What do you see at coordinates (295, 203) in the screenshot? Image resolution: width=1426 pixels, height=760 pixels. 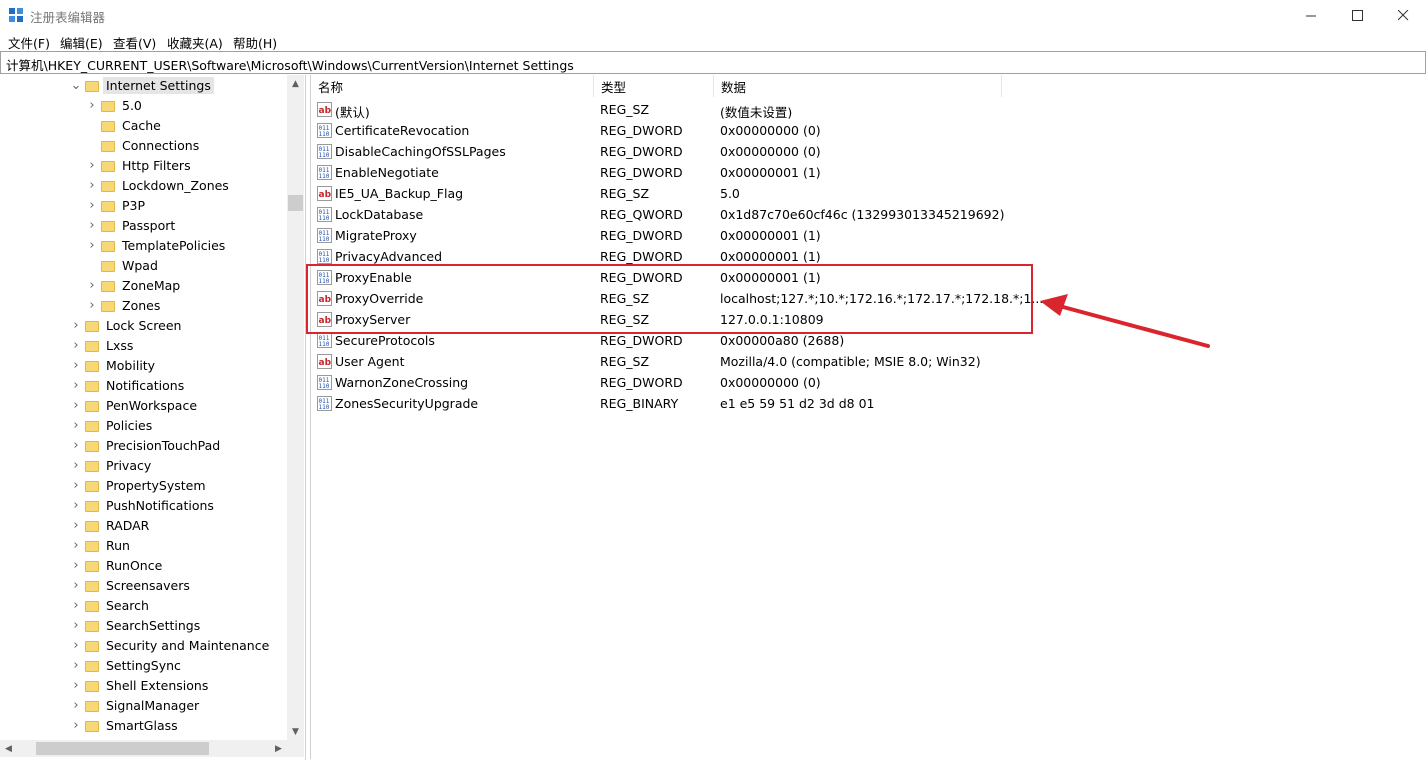 I see `tree-vscroll-thumb` at bounding box center [295, 203].